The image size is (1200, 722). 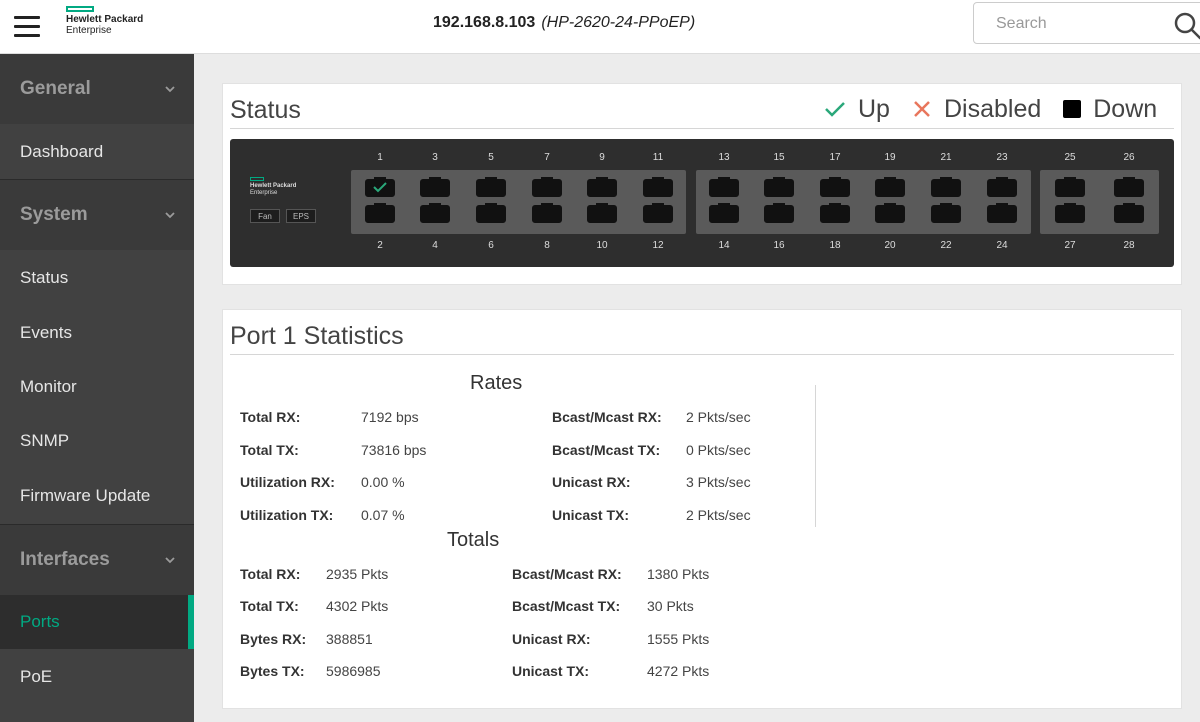 What do you see at coordinates (835, 109) in the screenshot?
I see `check-icon` at bounding box center [835, 109].